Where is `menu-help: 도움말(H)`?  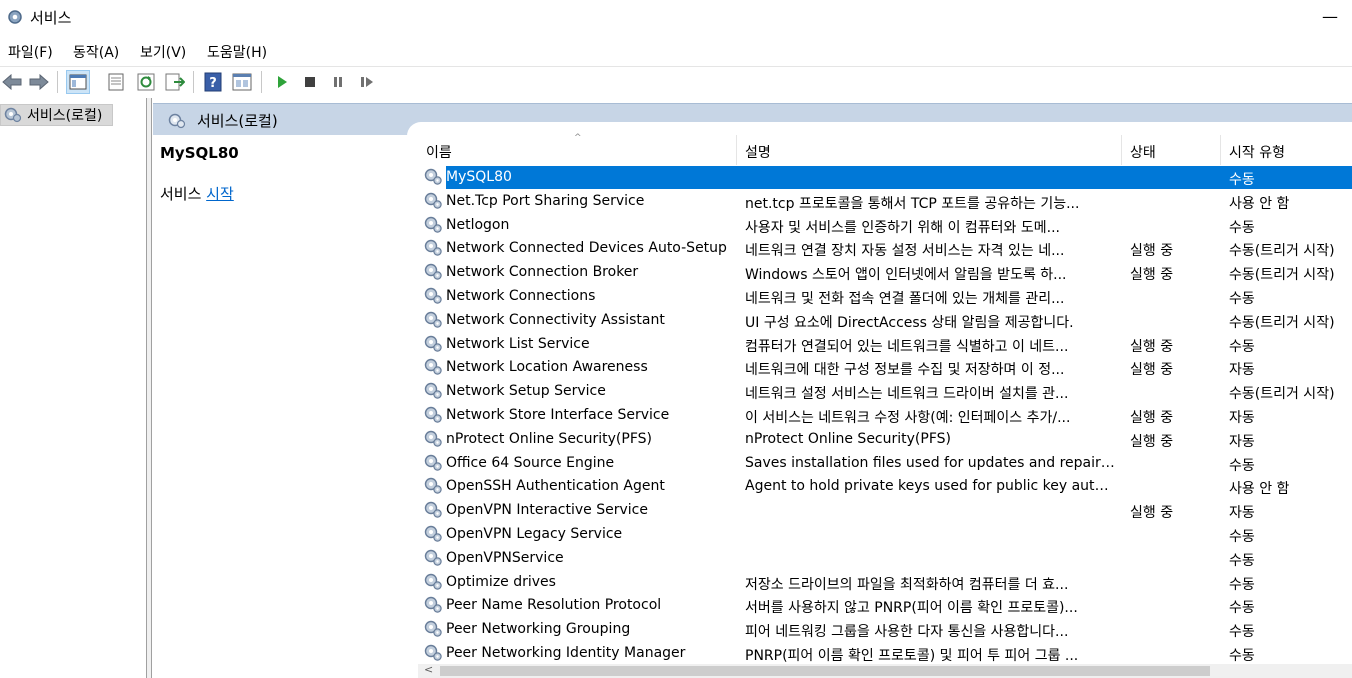
menu-help: 도움말(H) is located at coordinates (237, 52).